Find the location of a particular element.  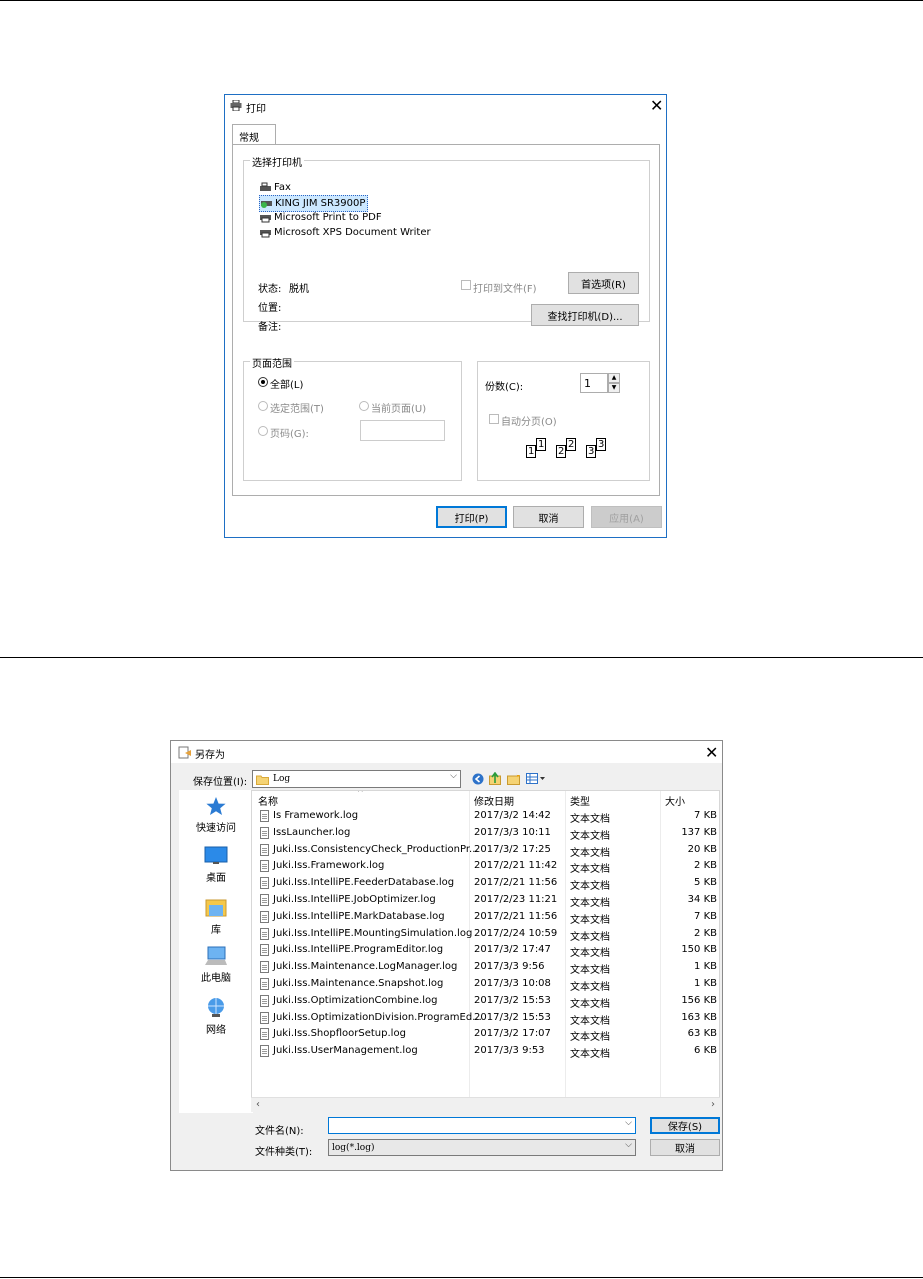

filename-input: ⌵ is located at coordinates (482, 1125).